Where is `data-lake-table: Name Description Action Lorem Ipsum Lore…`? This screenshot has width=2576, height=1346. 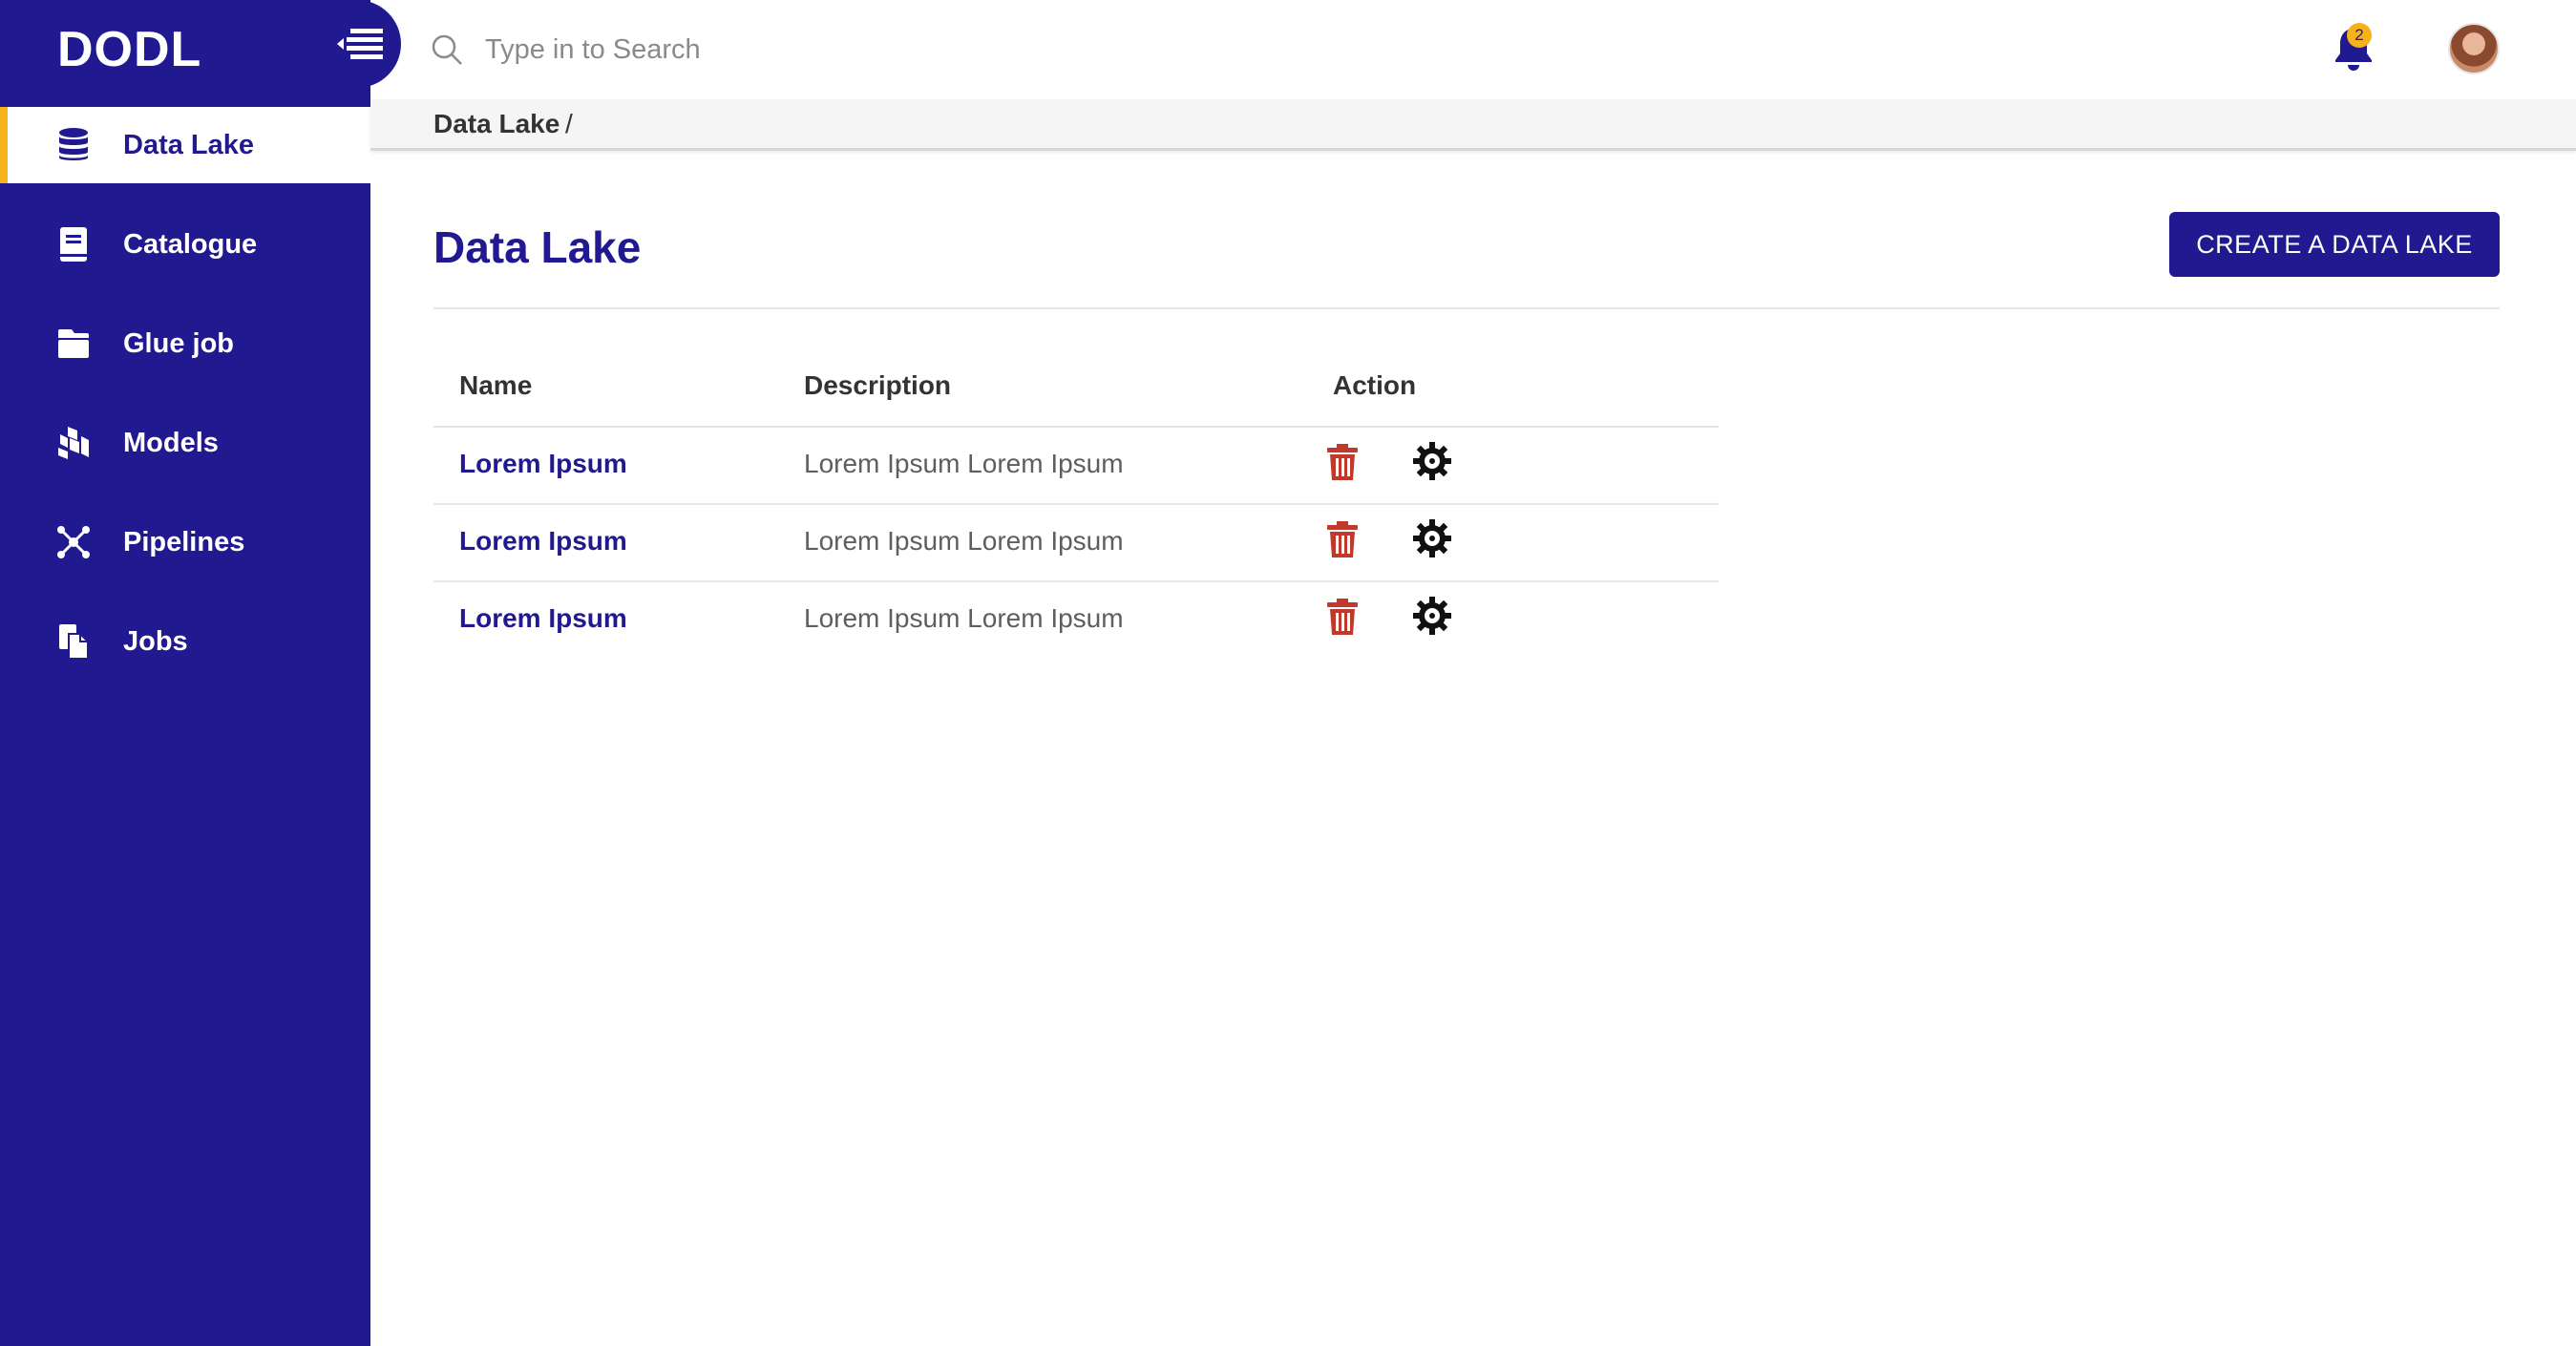 data-lake-table: Name Description Action Lorem Ipsum Lore… is located at coordinates (1076, 505).